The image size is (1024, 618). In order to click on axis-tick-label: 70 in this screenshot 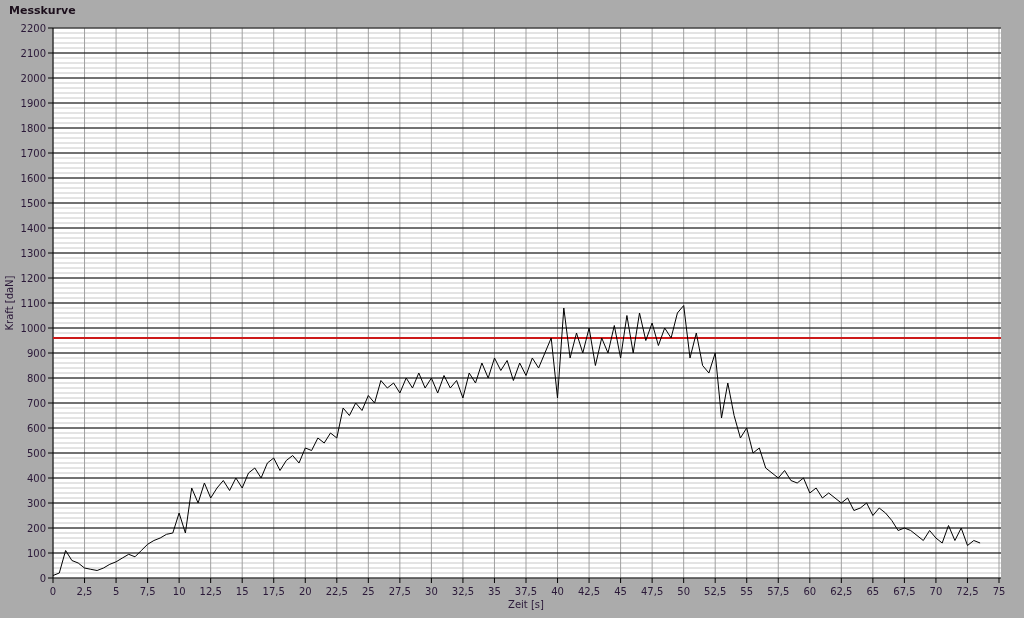, I will do `click(936, 591)`.